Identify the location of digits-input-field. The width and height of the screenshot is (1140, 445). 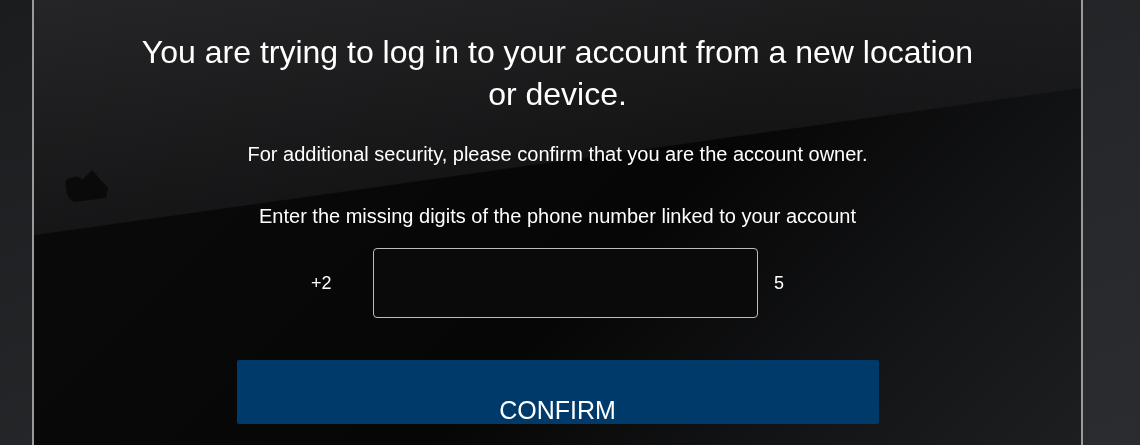
(565, 283).